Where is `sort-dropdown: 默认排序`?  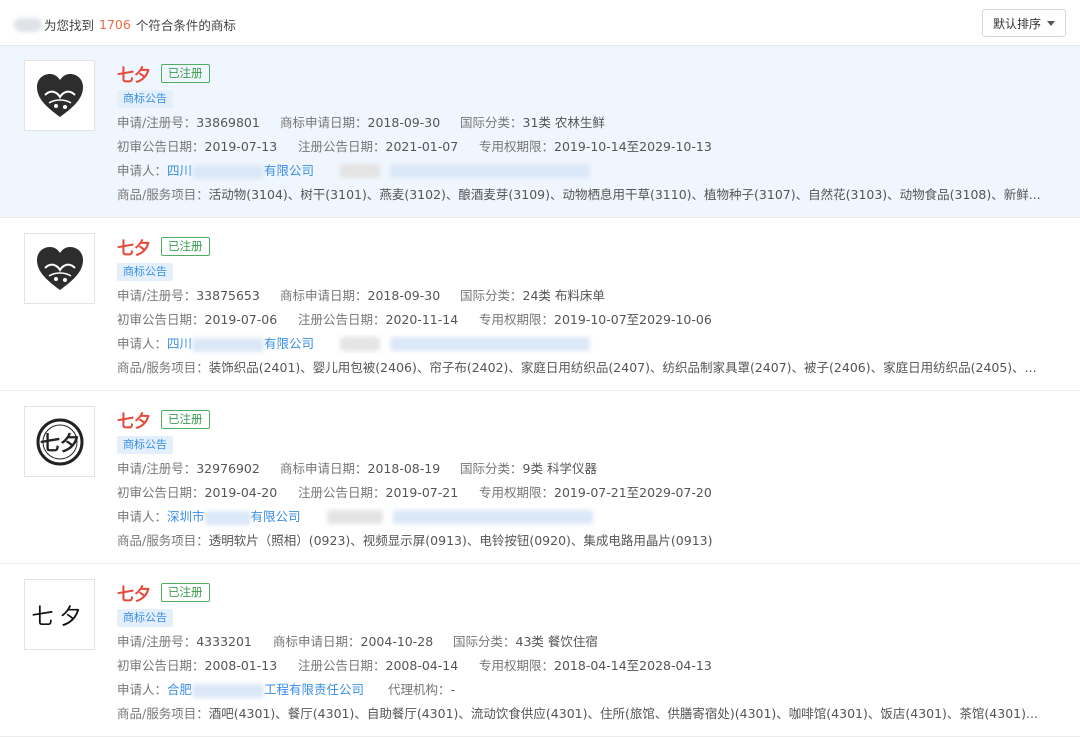 sort-dropdown: 默认排序 is located at coordinates (1023, 23).